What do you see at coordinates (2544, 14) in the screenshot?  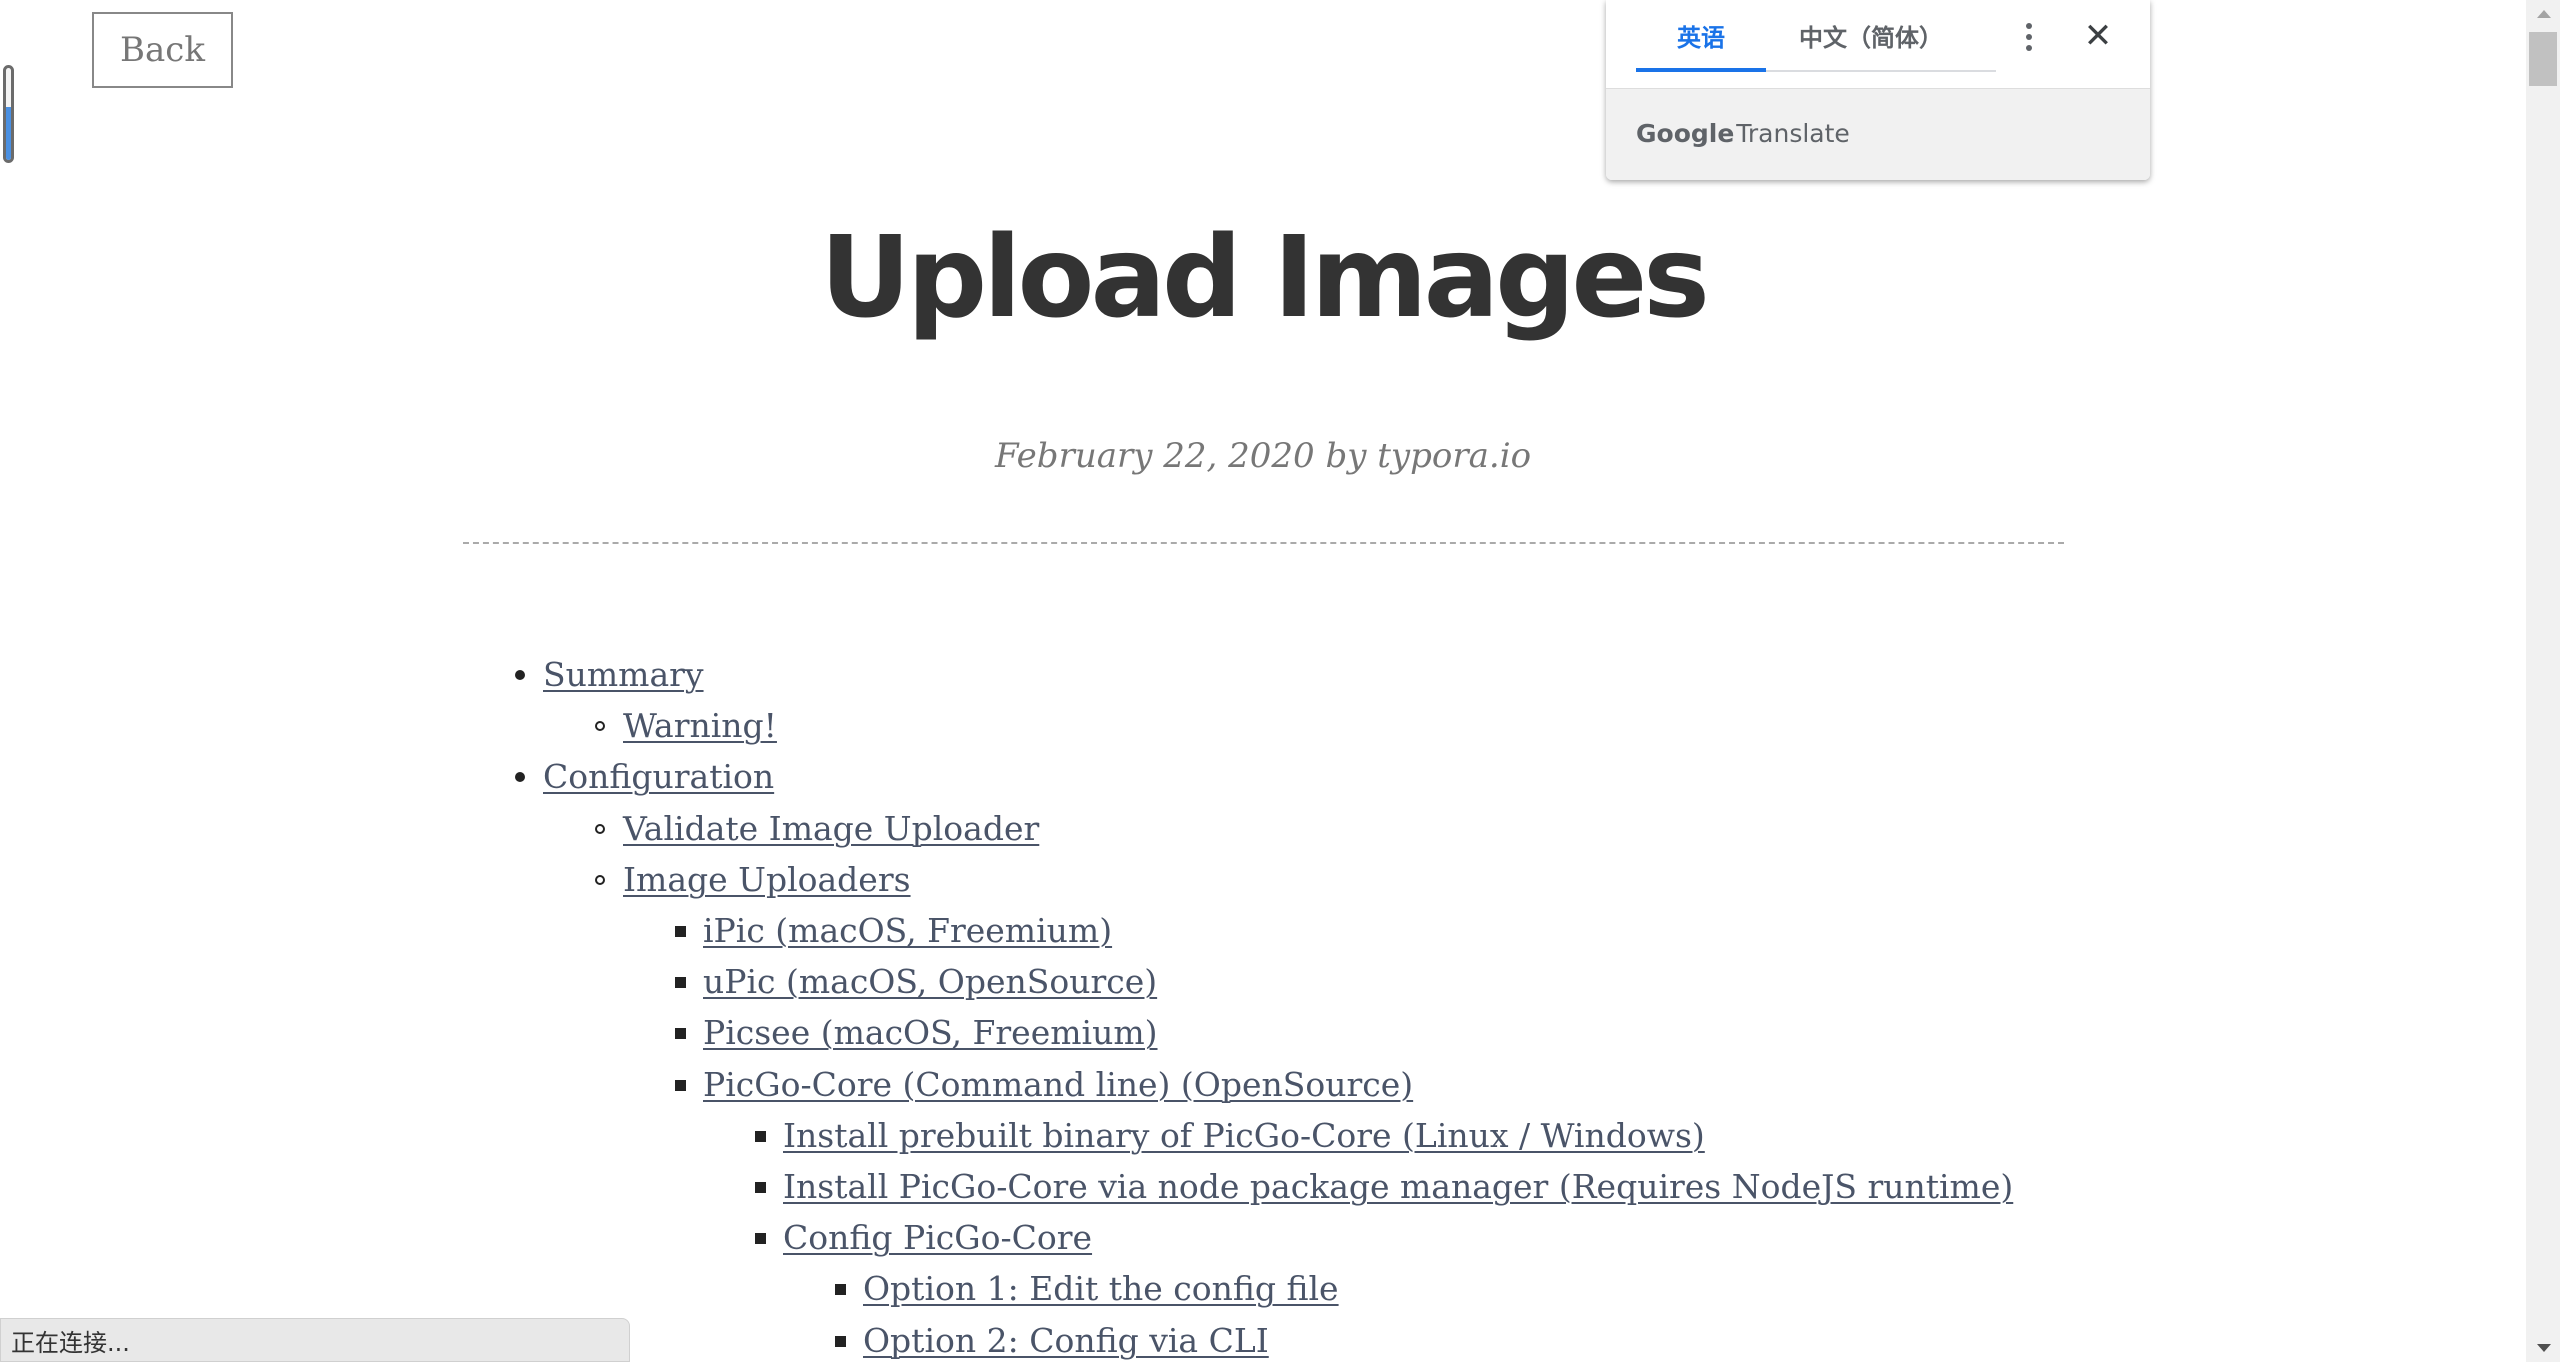 I see `scroll-up-icon` at bounding box center [2544, 14].